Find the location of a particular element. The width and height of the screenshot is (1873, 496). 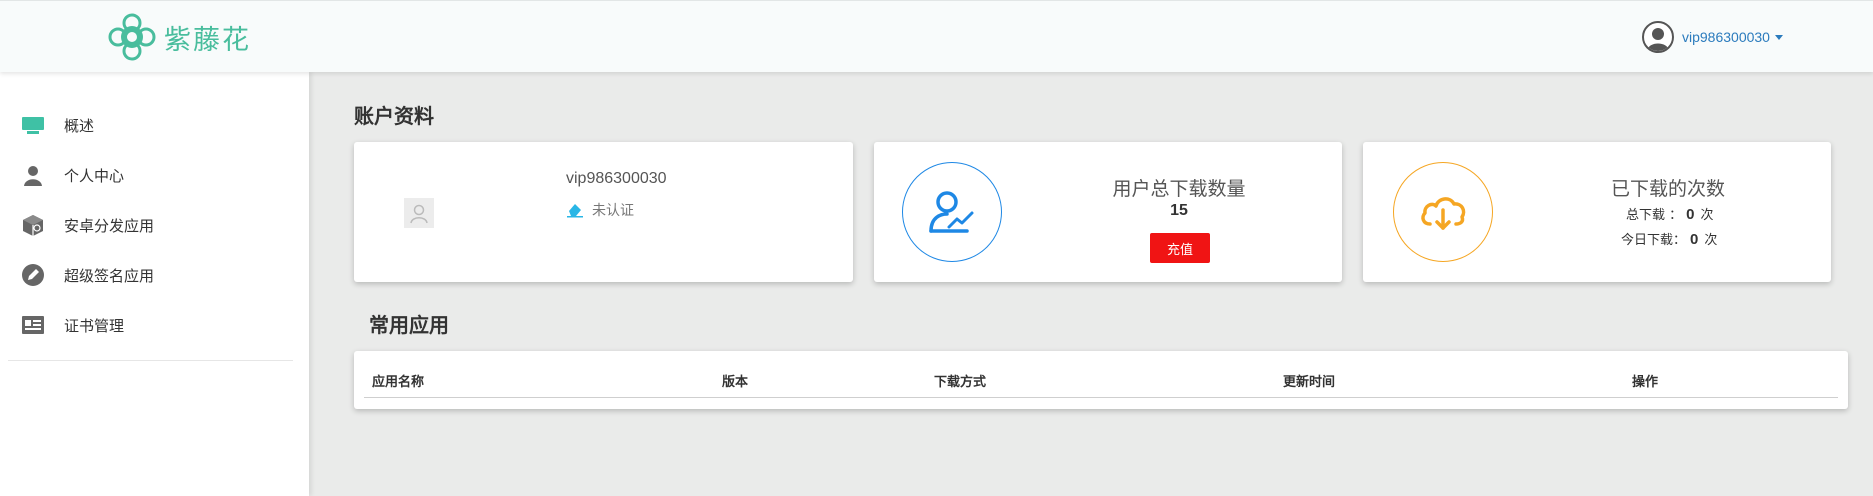

sidebar-item-certificates: 证书管理 is located at coordinates (154, 325).